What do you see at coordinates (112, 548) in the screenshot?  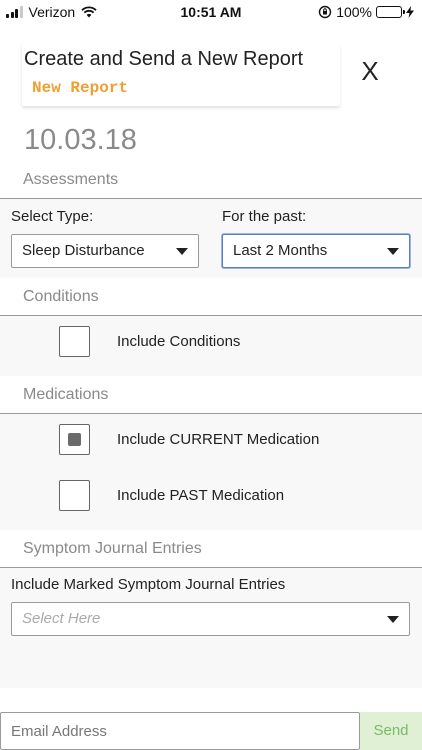 I see `section-symptom-journal: Symptom Journal Entries` at bounding box center [112, 548].